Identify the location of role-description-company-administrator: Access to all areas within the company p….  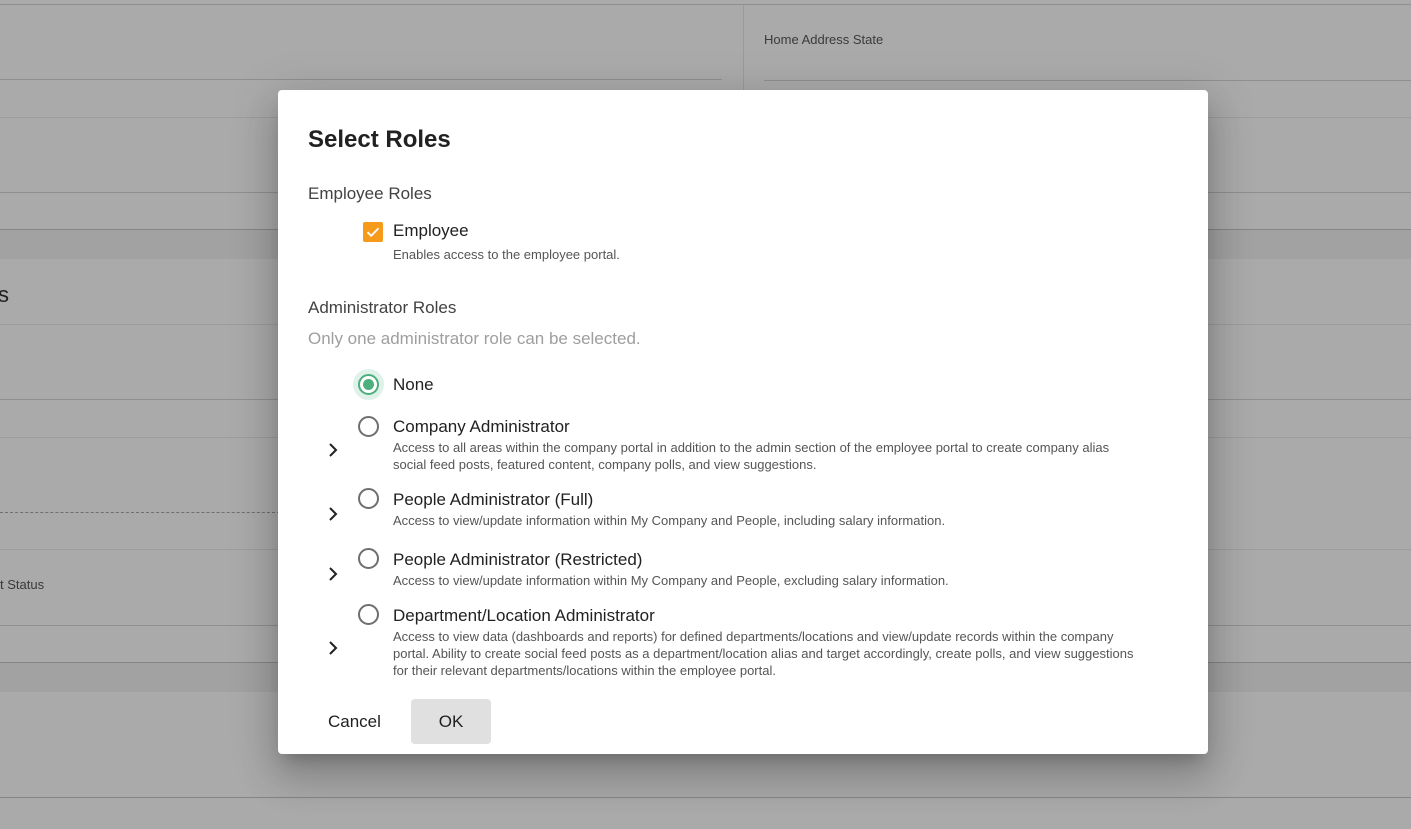
(751, 456).